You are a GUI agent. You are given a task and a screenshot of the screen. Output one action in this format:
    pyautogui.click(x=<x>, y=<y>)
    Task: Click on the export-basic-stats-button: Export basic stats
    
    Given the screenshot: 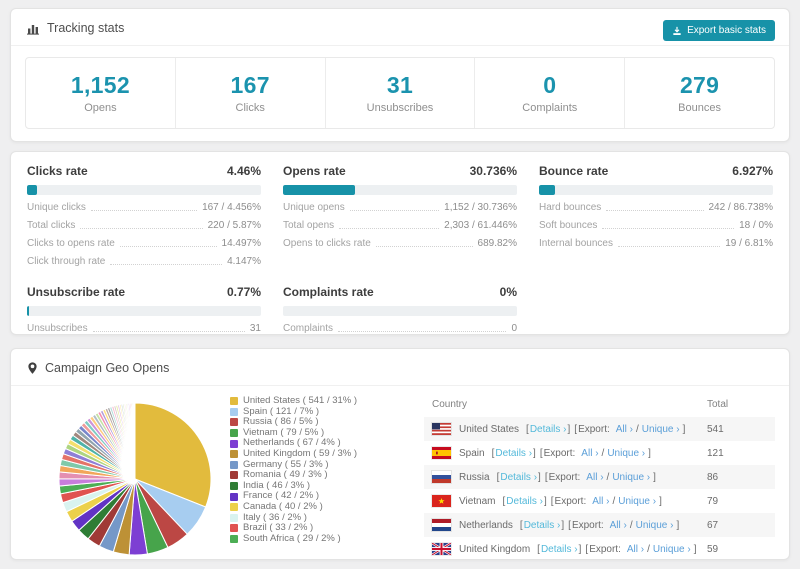 What is the action you would take?
    pyautogui.click(x=719, y=30)
    